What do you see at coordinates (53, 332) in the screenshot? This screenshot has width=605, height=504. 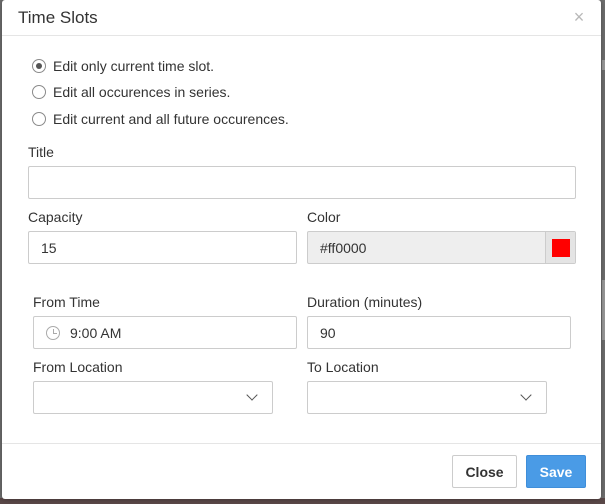 I see `clock-icon` at bounding box center [53, 332].